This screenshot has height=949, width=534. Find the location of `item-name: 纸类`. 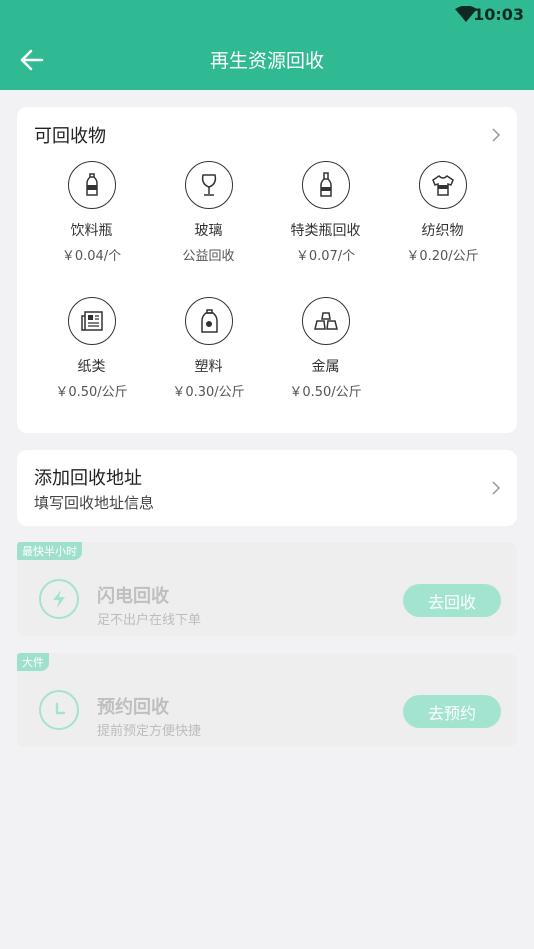

item-name: 纸类 is located at coordinates (91, 367).